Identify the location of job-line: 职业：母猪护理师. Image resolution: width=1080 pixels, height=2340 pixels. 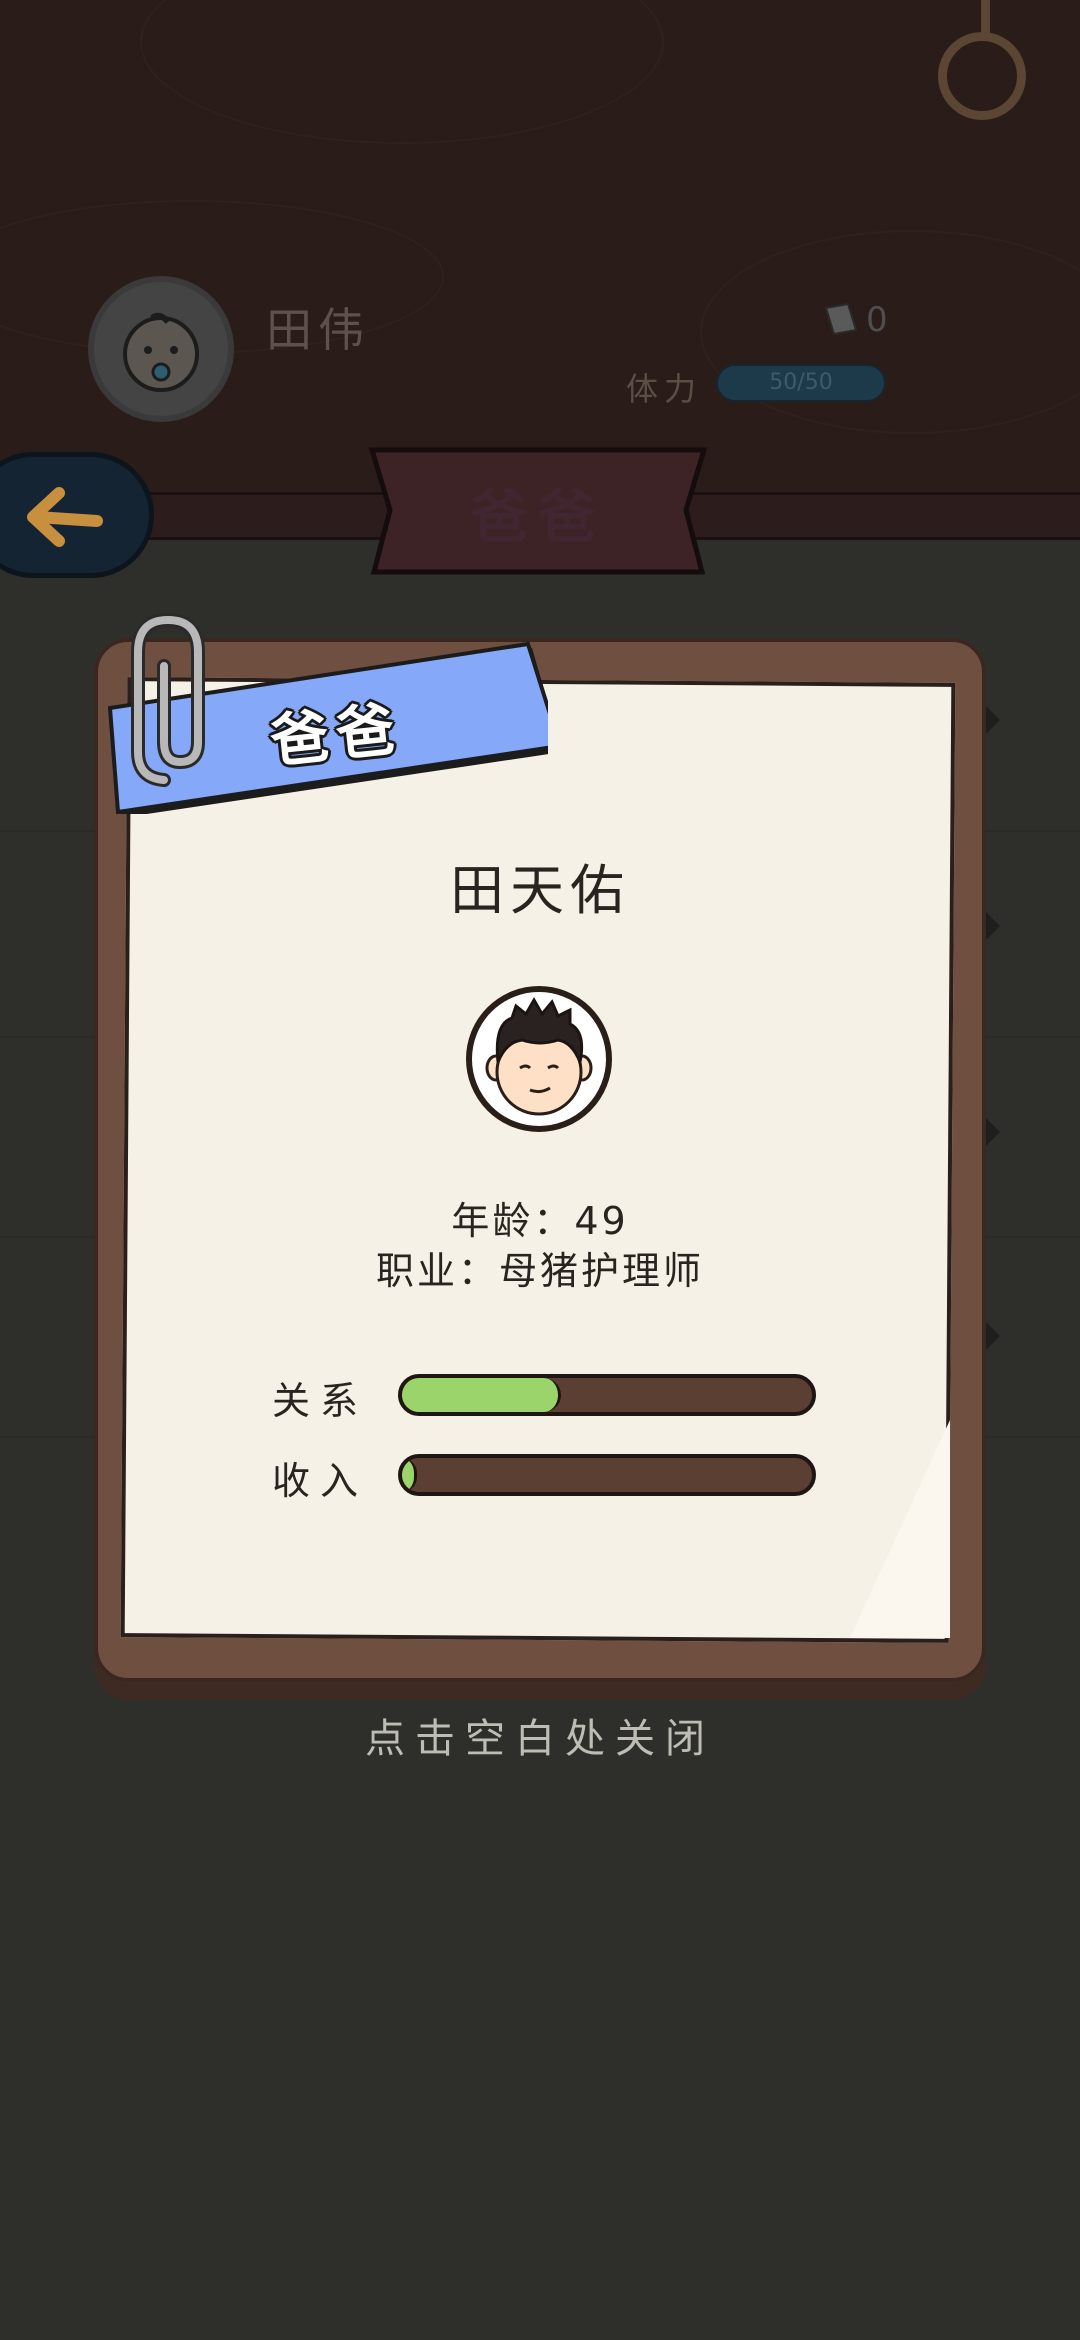
(539, 1271).